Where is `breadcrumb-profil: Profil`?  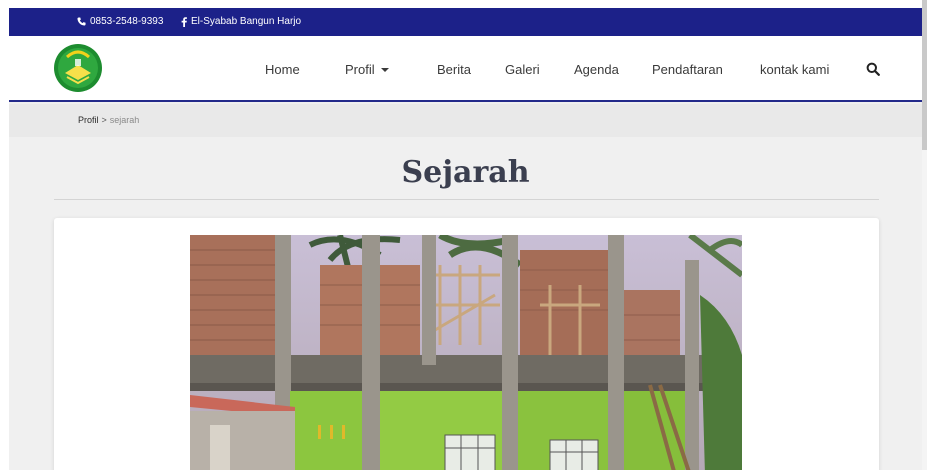 breadcrumb-profil: Profil is located at coordinates (88, 120).